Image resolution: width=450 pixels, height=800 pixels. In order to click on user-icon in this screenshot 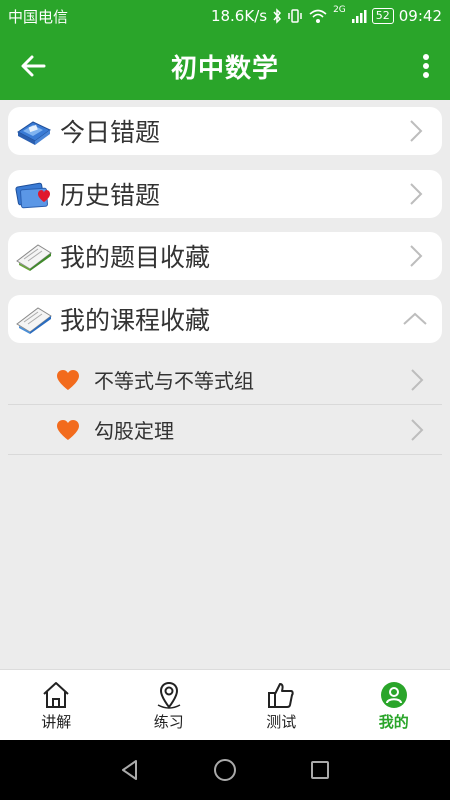, I will do `click(393, 695)`.